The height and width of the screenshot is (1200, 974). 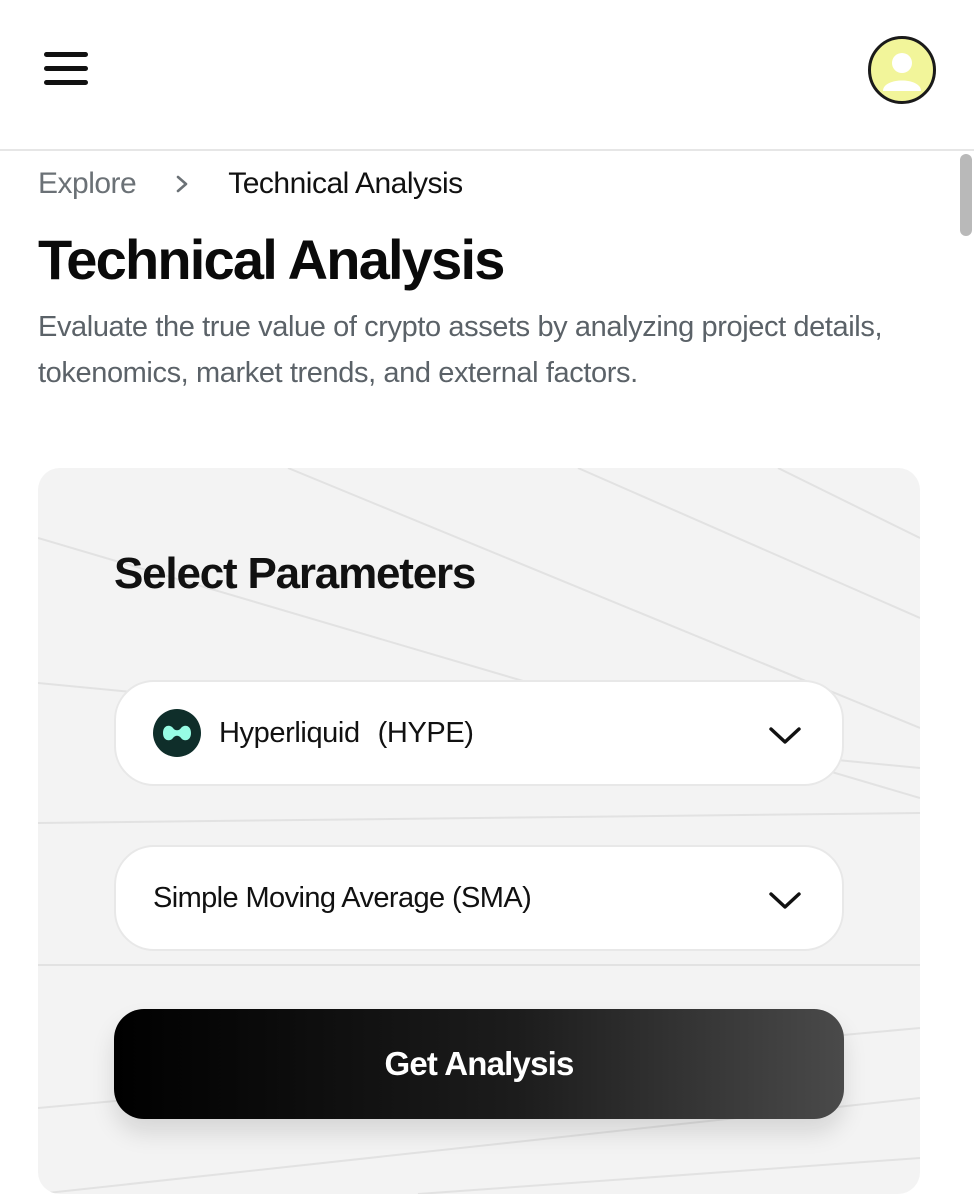 I want to click on indicator-value: Simple Moving Average (SMA), so click(x=342, y=897).